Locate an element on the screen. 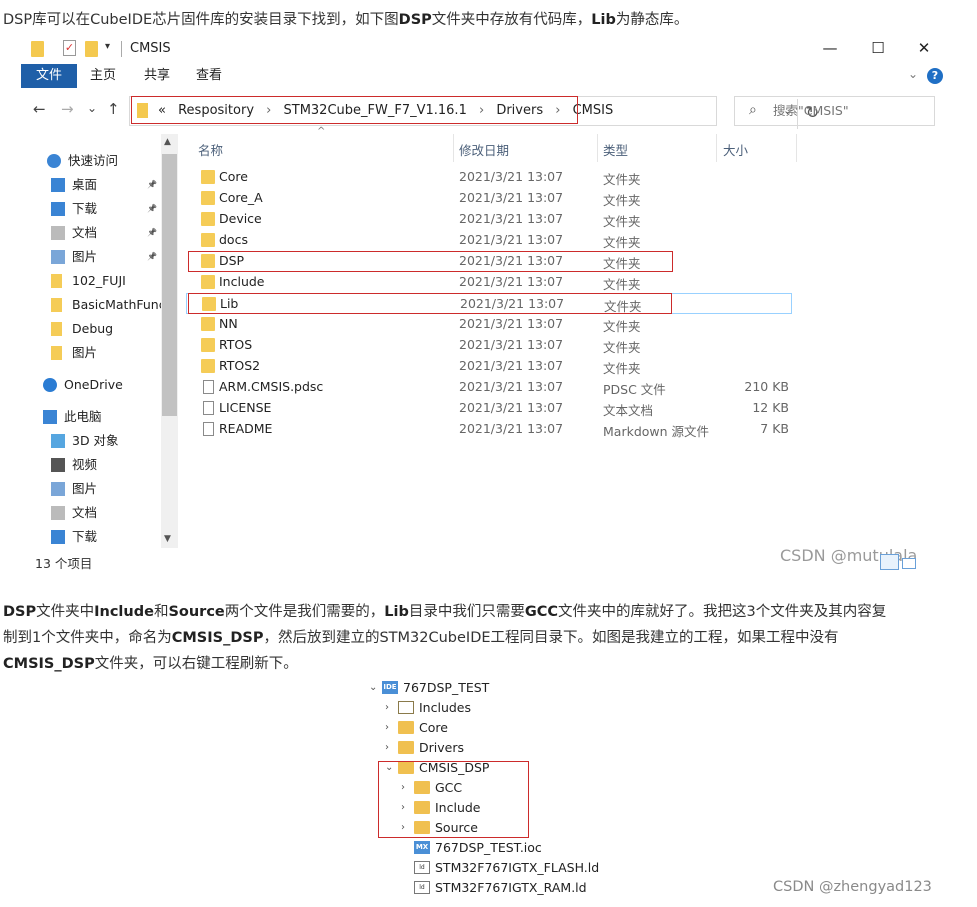 Image resolution: width=977 pixels, height=907 pixels. tree-node: › Core is located at coordinates (486, 728).